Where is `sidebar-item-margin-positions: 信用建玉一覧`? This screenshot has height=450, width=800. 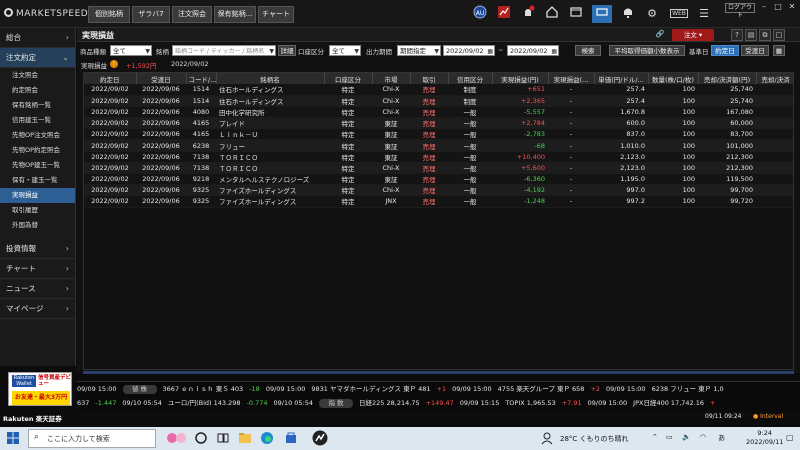
sidebar-item-margin-positions: 信用建玉一覧 is located at coordinates (37, 120).